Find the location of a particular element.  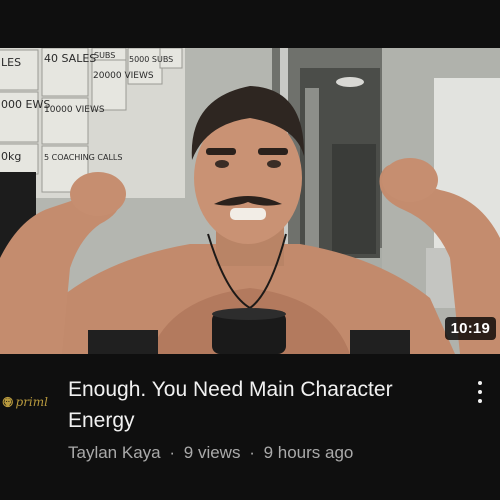

channel-avatar: priml is located at coordinates (25, 402).